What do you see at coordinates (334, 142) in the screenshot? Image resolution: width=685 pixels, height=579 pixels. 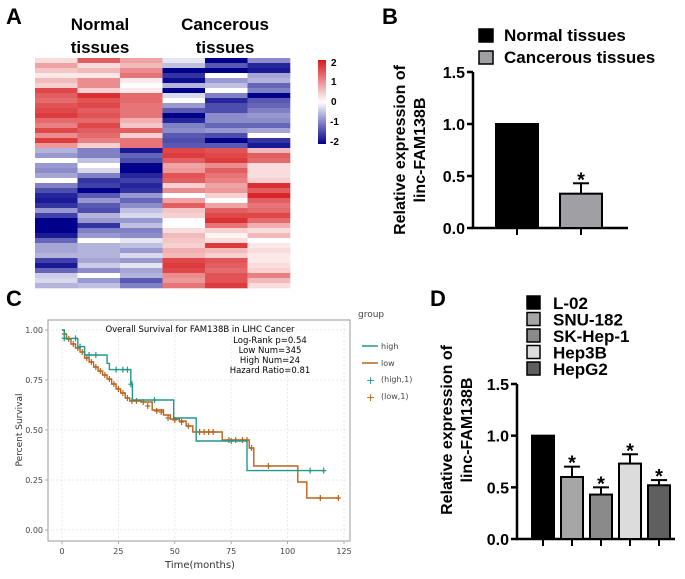 I see `colorbar-tick: -2` at bounding box center [334, 142].